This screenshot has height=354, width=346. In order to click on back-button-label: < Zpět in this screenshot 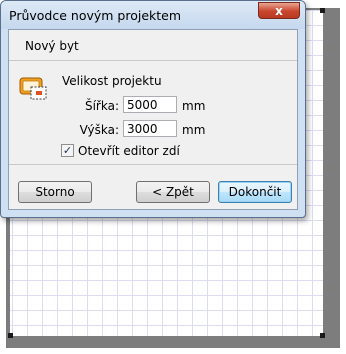, I will do `click(173, 192)`.